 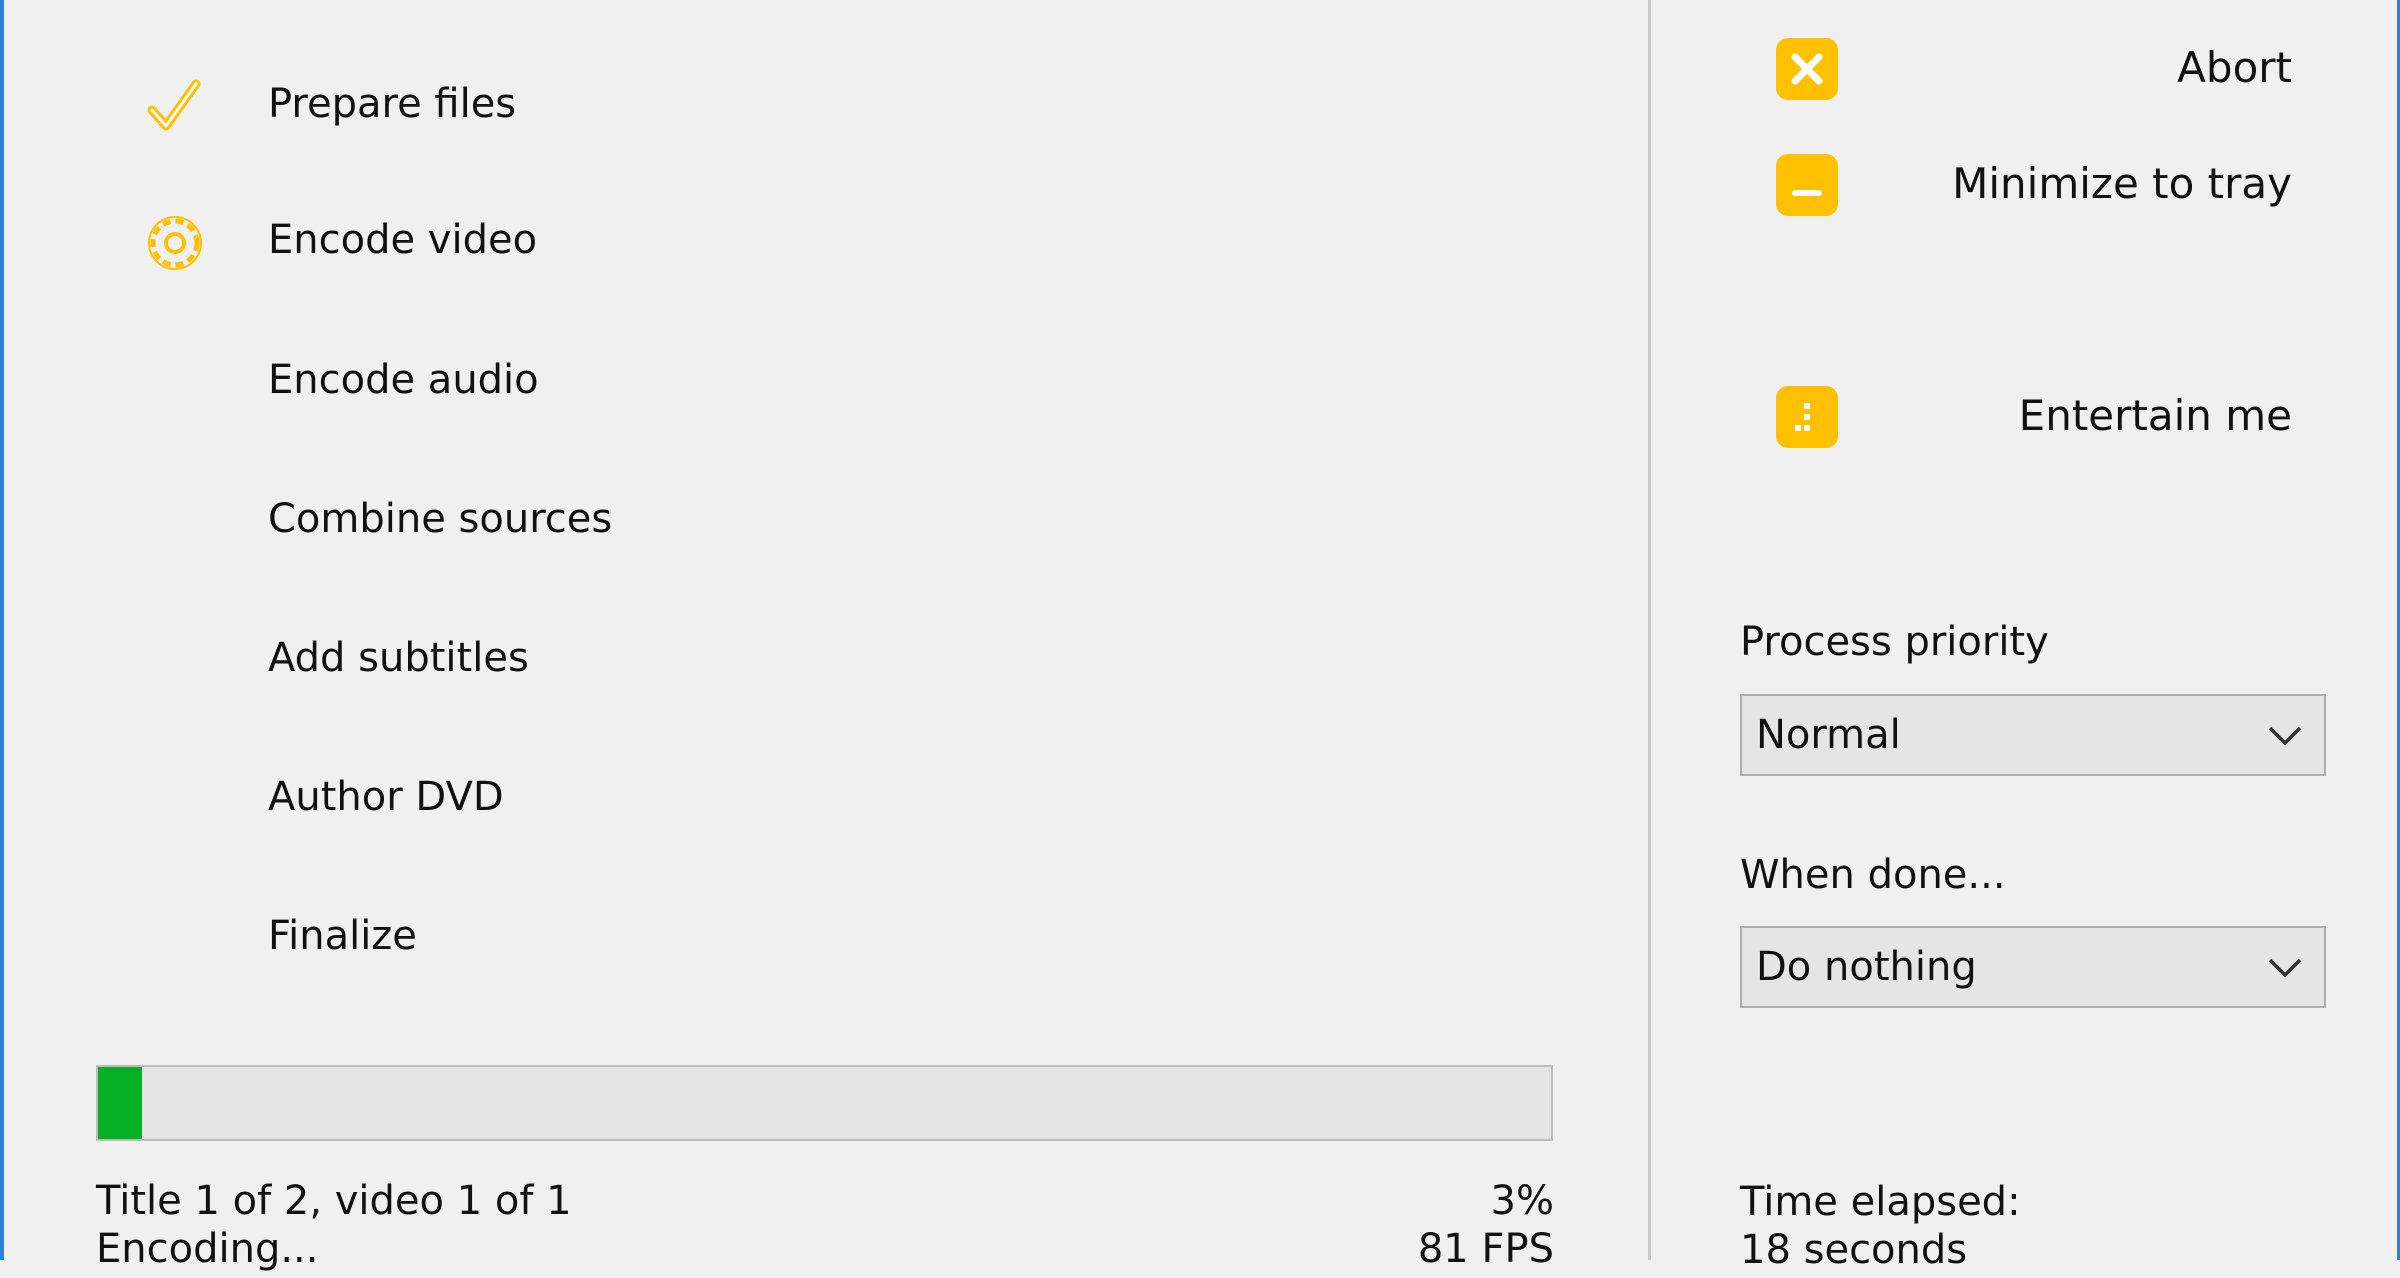 I want to click on step-label: Prepare files, so click(x=392, y=104).